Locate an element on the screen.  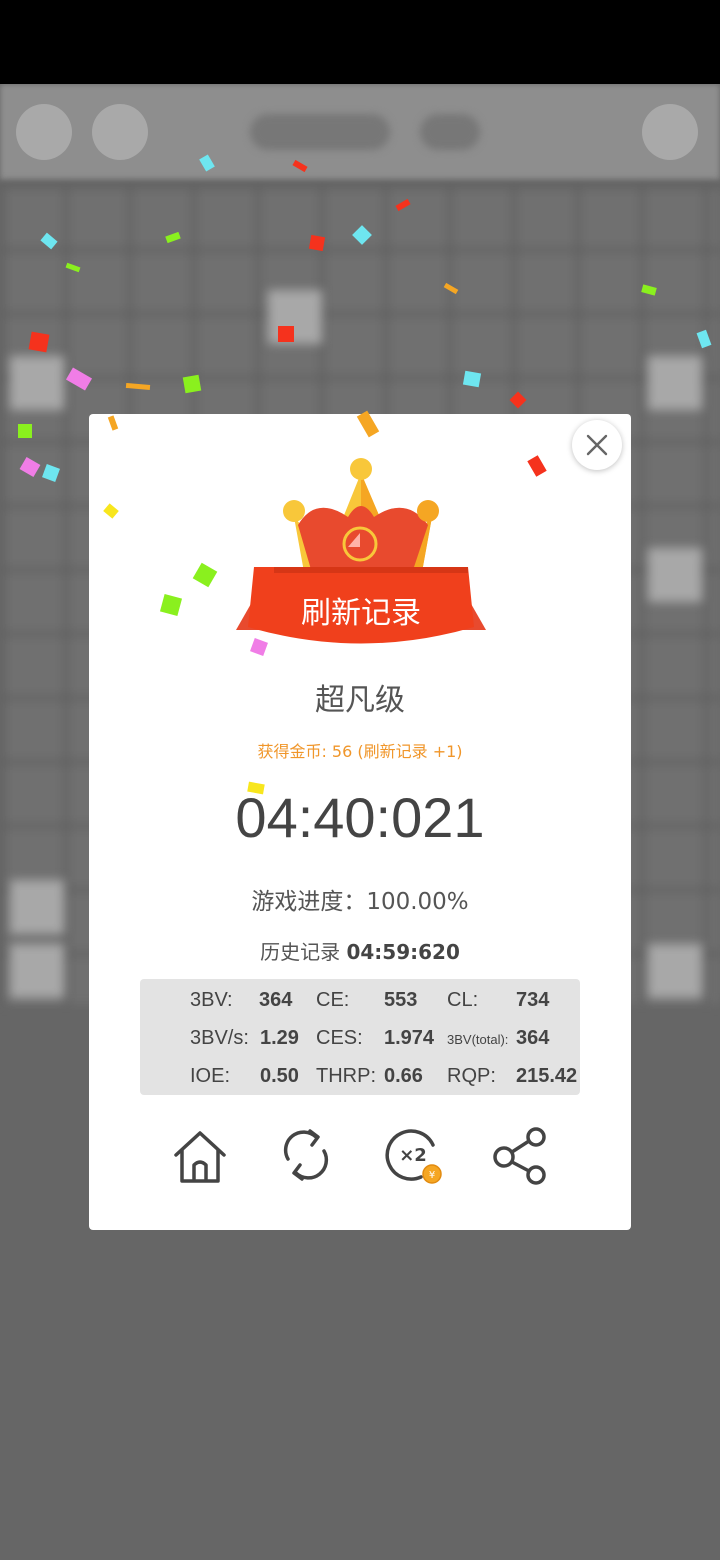
action-bar: ×2 ¥ is located at coordinates (360, 1155).